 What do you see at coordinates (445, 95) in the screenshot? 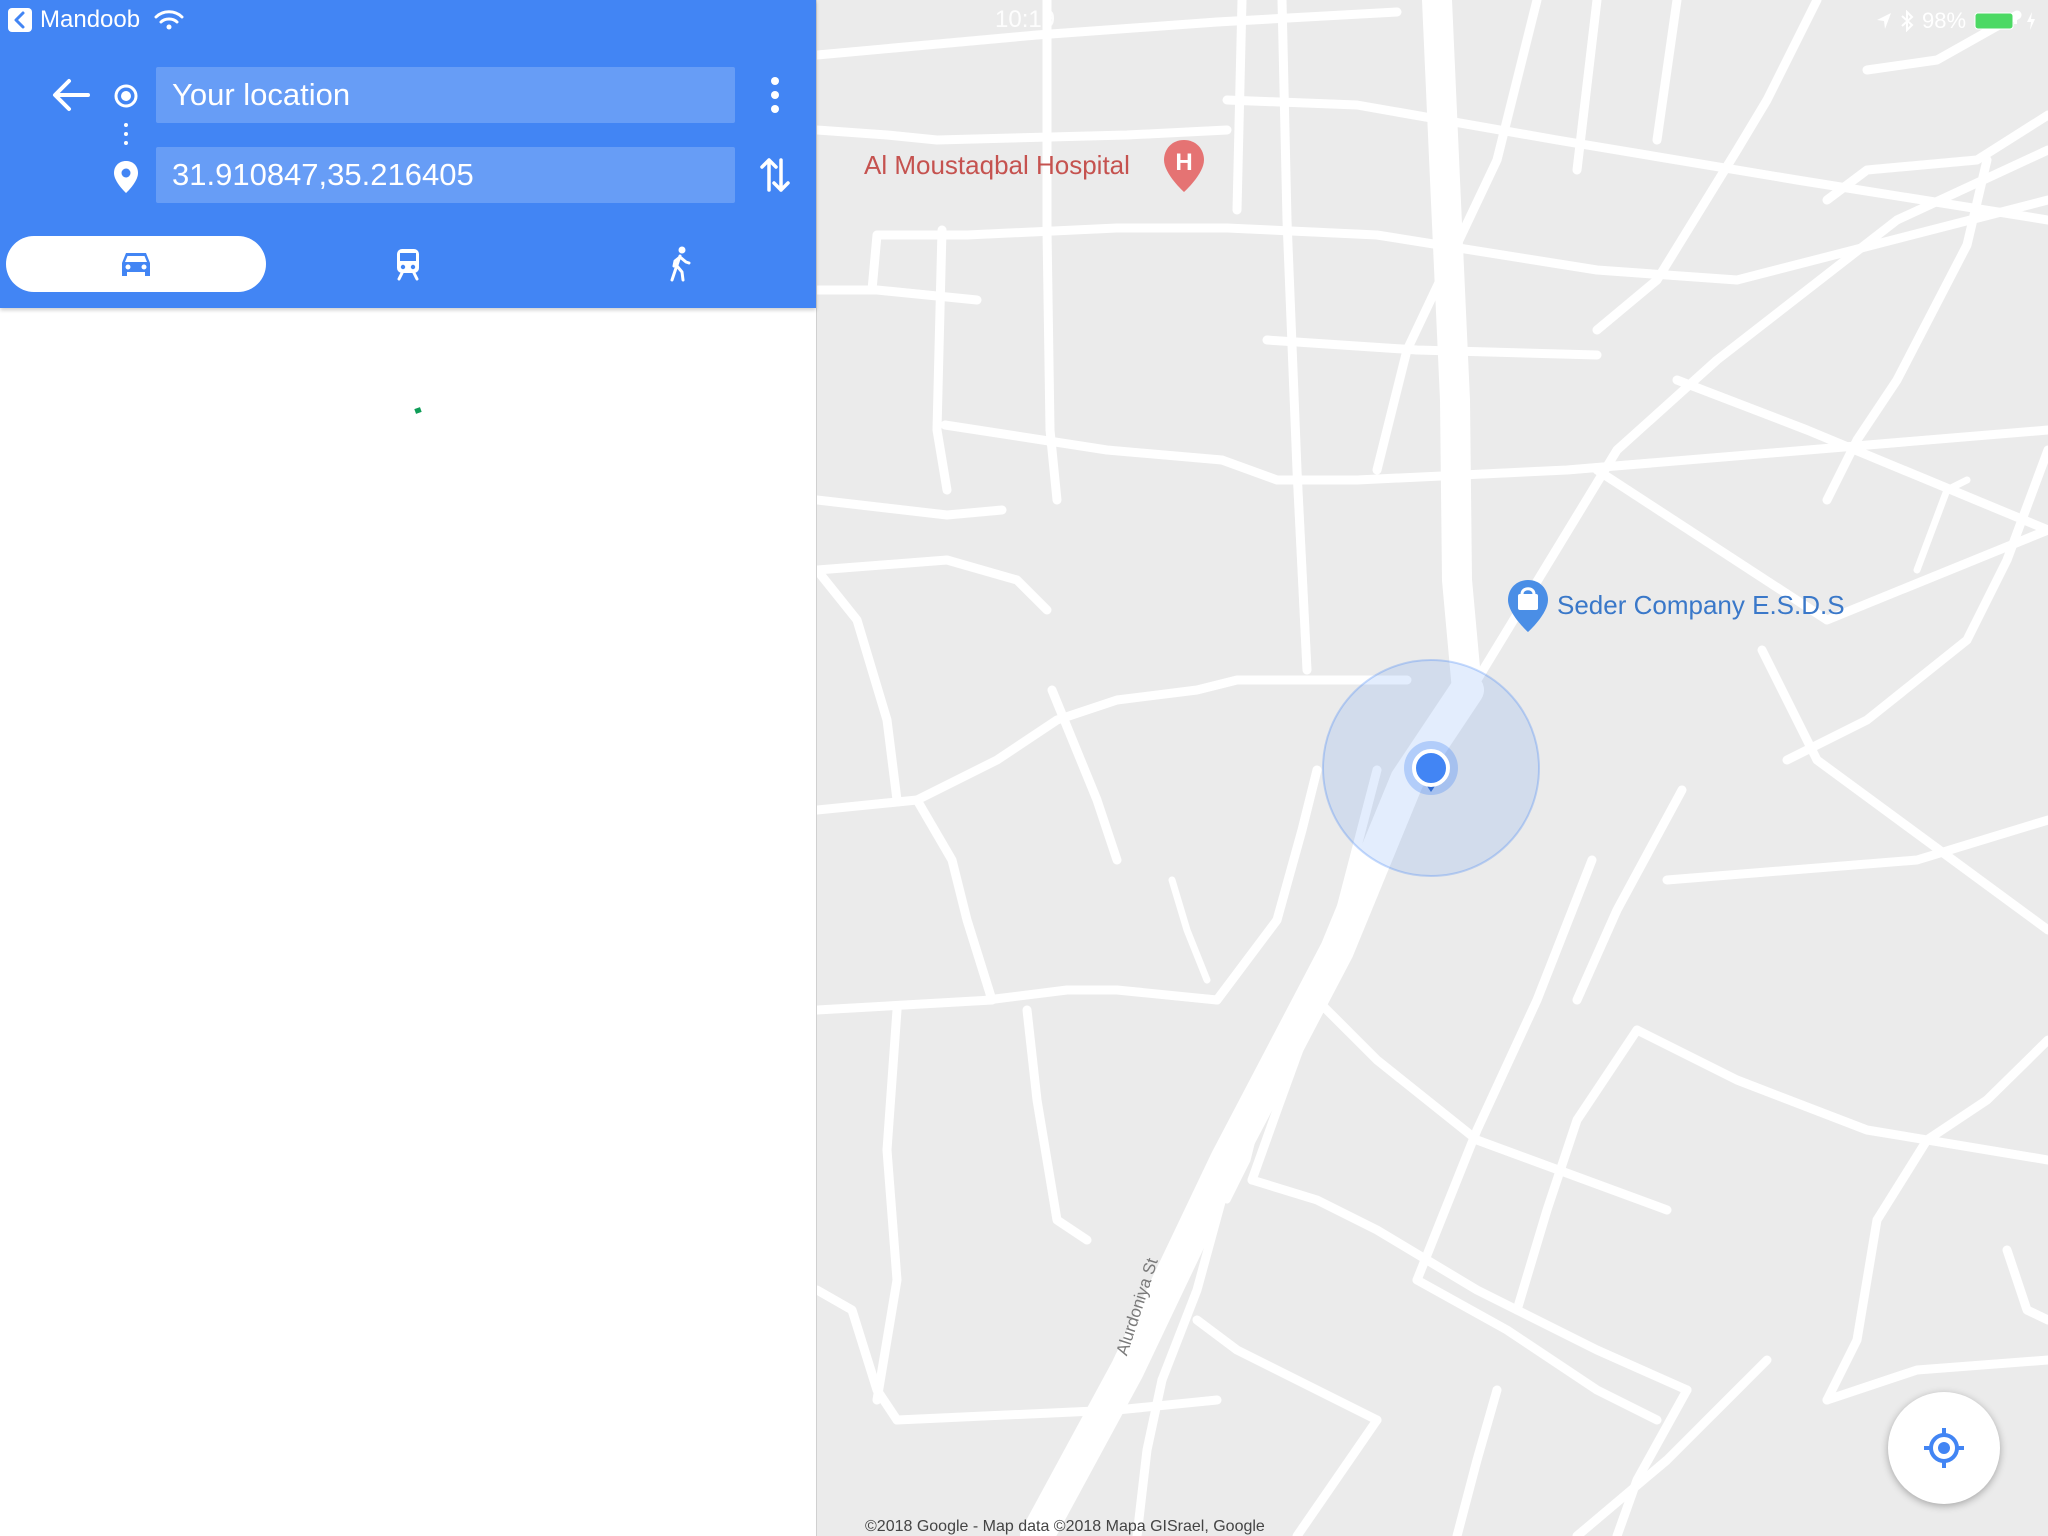
I see `origin-input: Your location` at bounding box center [445, 95].